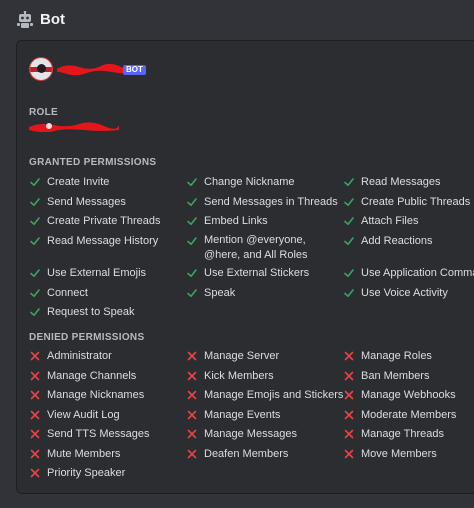  Describe the element at coordinates (104, 221) in the screenshot. I see `permission-label: Create Private Threads` at that location.